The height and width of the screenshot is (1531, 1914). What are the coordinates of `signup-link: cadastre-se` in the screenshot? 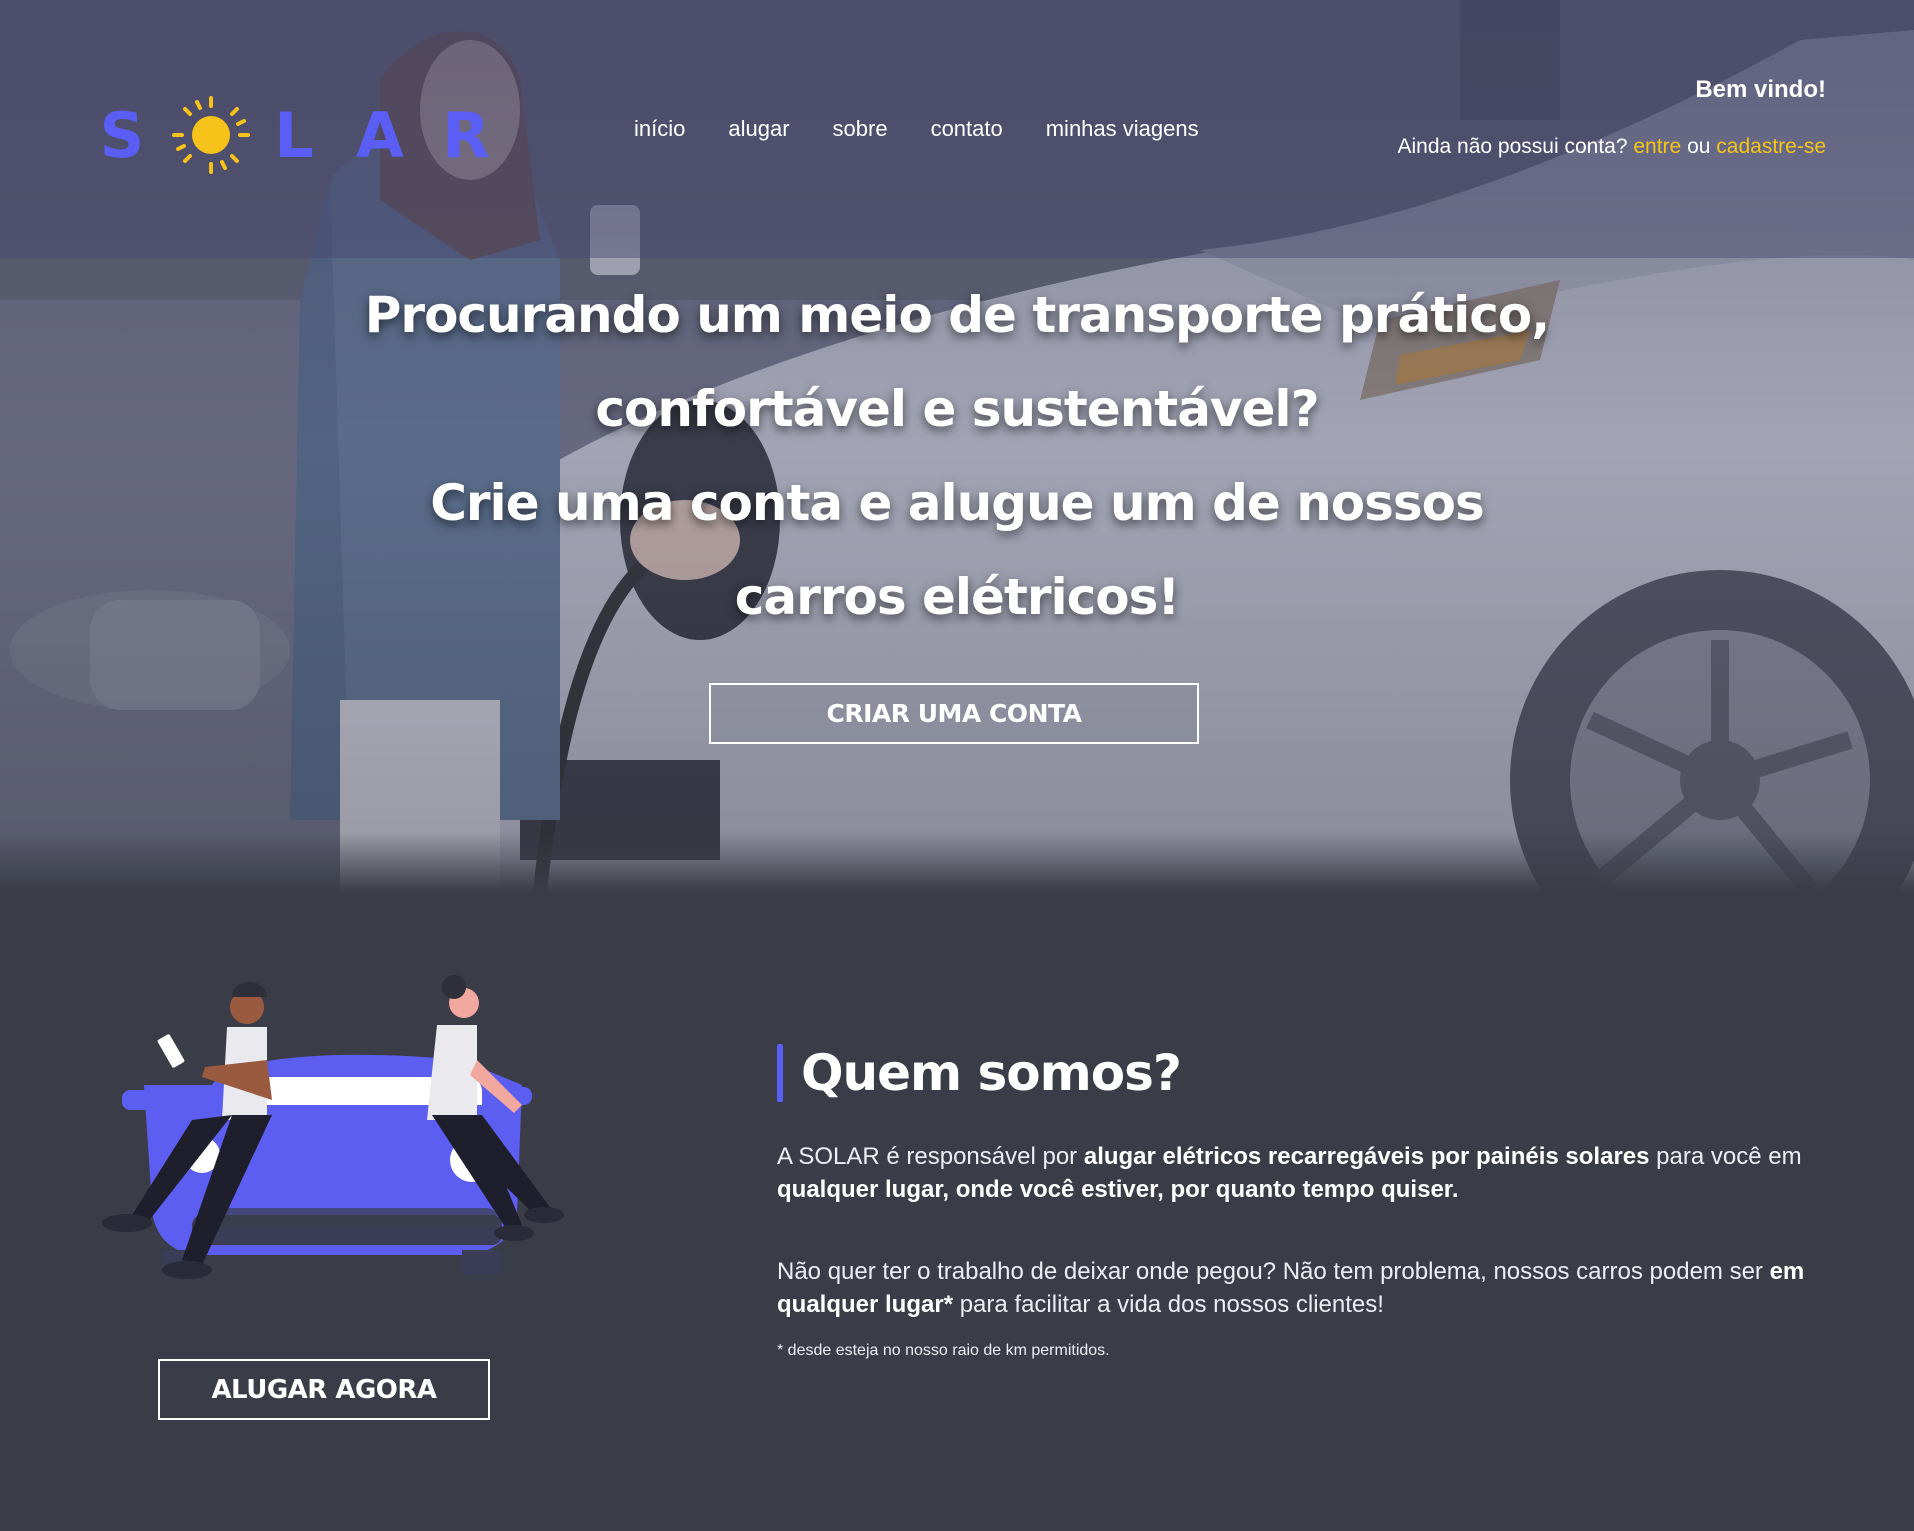 It's located at (1771, 146).